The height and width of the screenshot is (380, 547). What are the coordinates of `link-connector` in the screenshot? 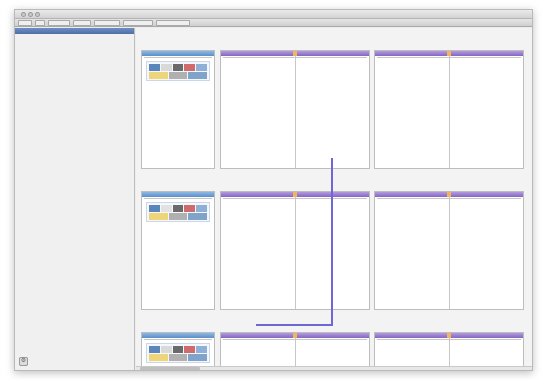 It's located at (332, 241).